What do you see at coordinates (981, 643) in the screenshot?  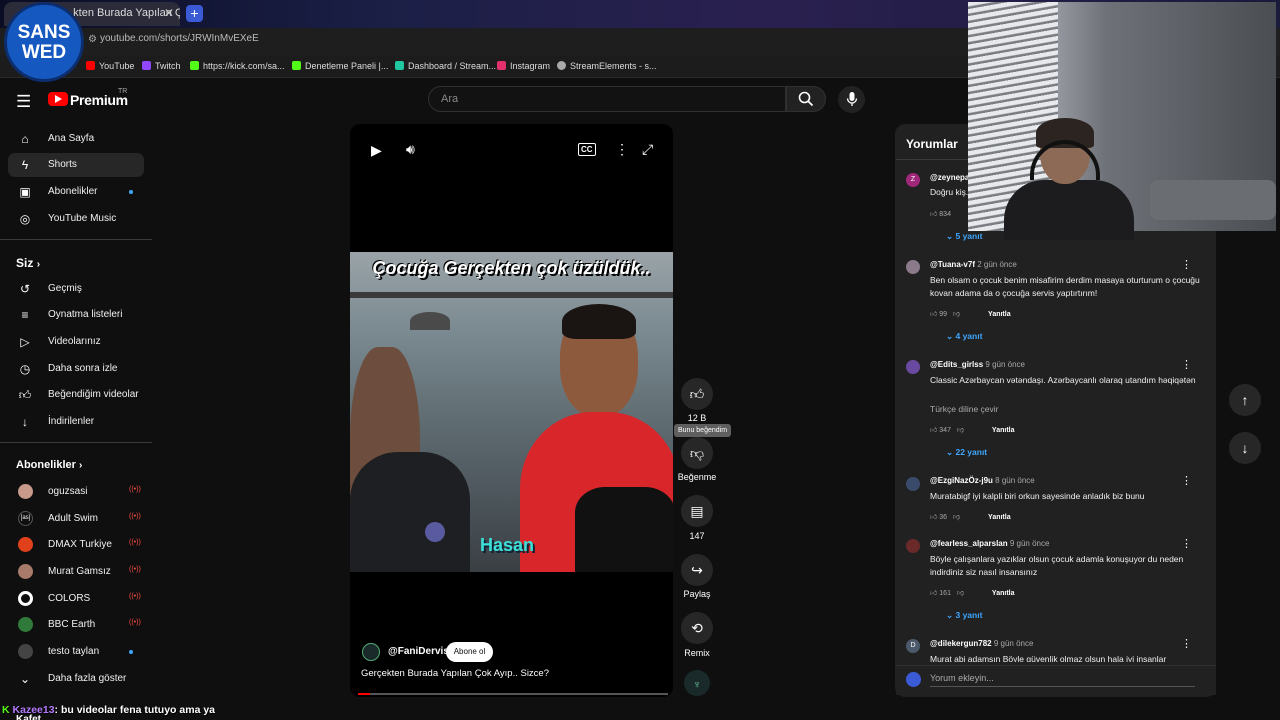 I see `comment-author: @dilekergun782 9 gün önce` at bounding box center [981, 643].